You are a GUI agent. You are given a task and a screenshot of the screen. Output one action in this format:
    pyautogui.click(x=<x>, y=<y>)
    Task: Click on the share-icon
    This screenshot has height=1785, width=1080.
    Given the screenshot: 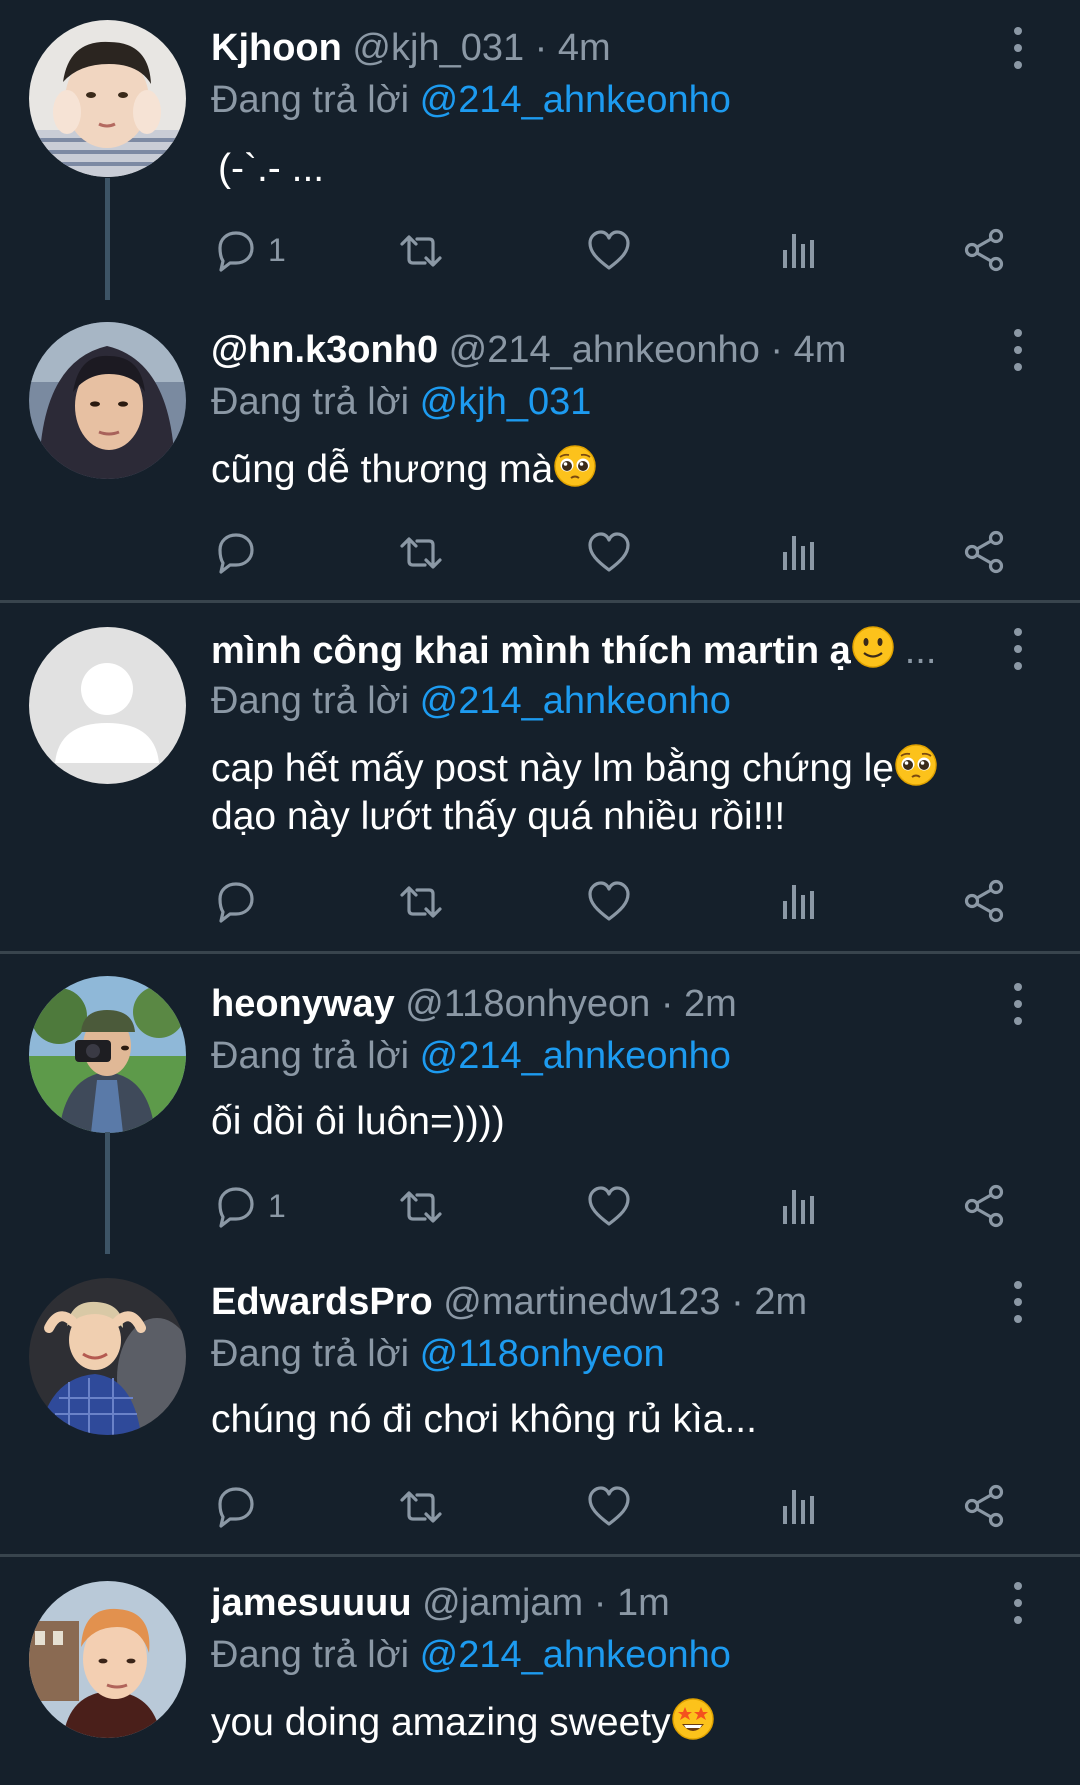 What is the action you would take?
    pyautogui.click(x=984, y=250)
    